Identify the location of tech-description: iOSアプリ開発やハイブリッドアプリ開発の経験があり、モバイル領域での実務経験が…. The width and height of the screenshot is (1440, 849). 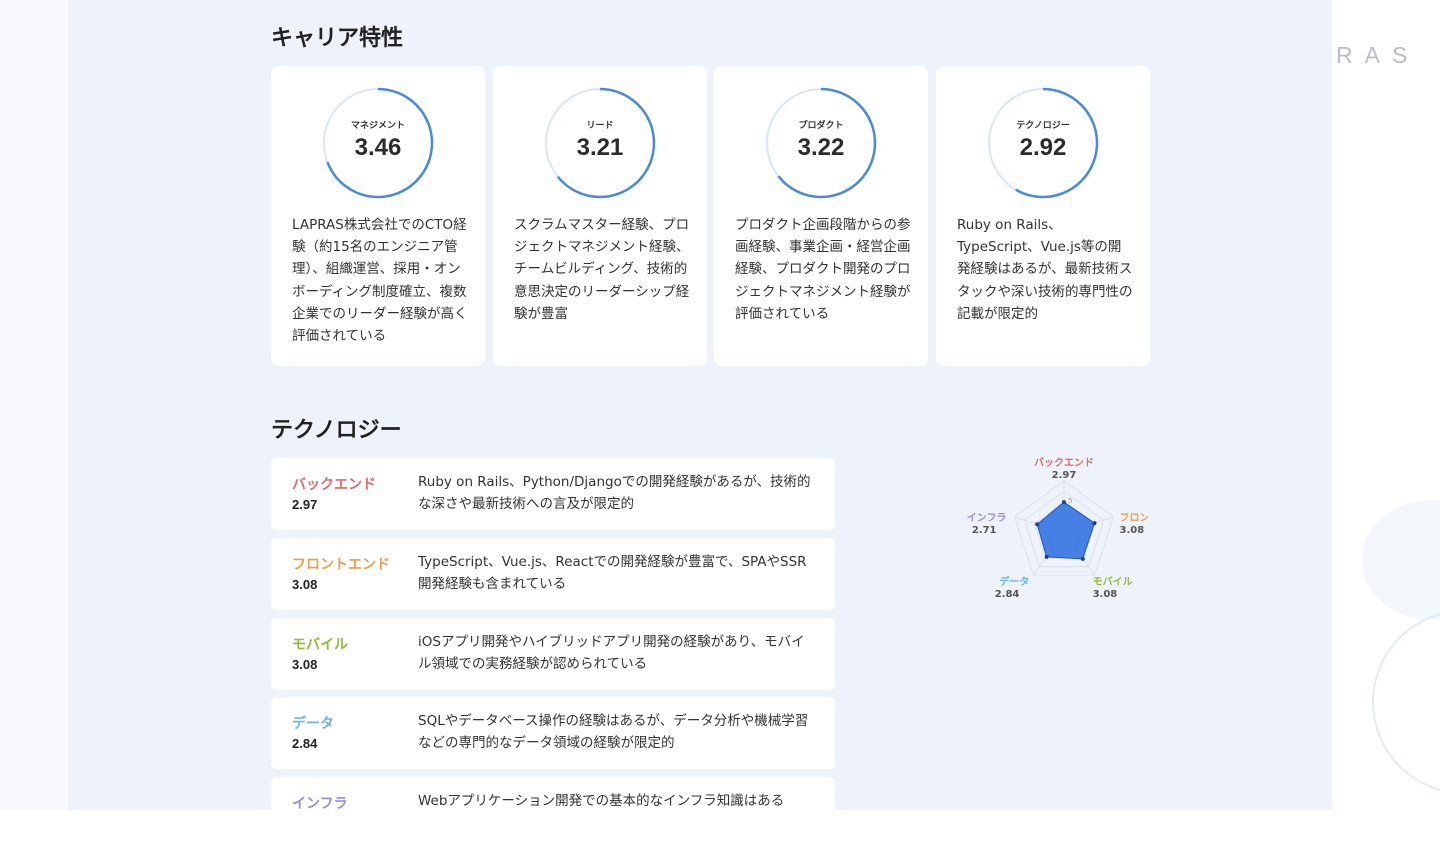
(611, 653).